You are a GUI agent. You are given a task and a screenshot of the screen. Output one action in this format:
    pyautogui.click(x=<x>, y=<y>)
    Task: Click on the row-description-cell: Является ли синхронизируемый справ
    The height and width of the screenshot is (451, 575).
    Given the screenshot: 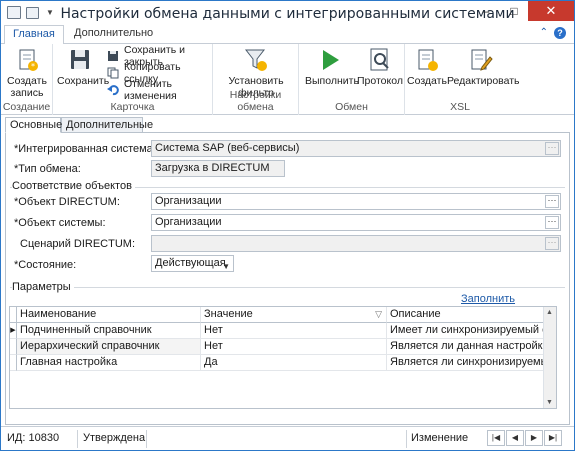 What is the action you would take?
    pyautogui.click(x=465, y=363)
    